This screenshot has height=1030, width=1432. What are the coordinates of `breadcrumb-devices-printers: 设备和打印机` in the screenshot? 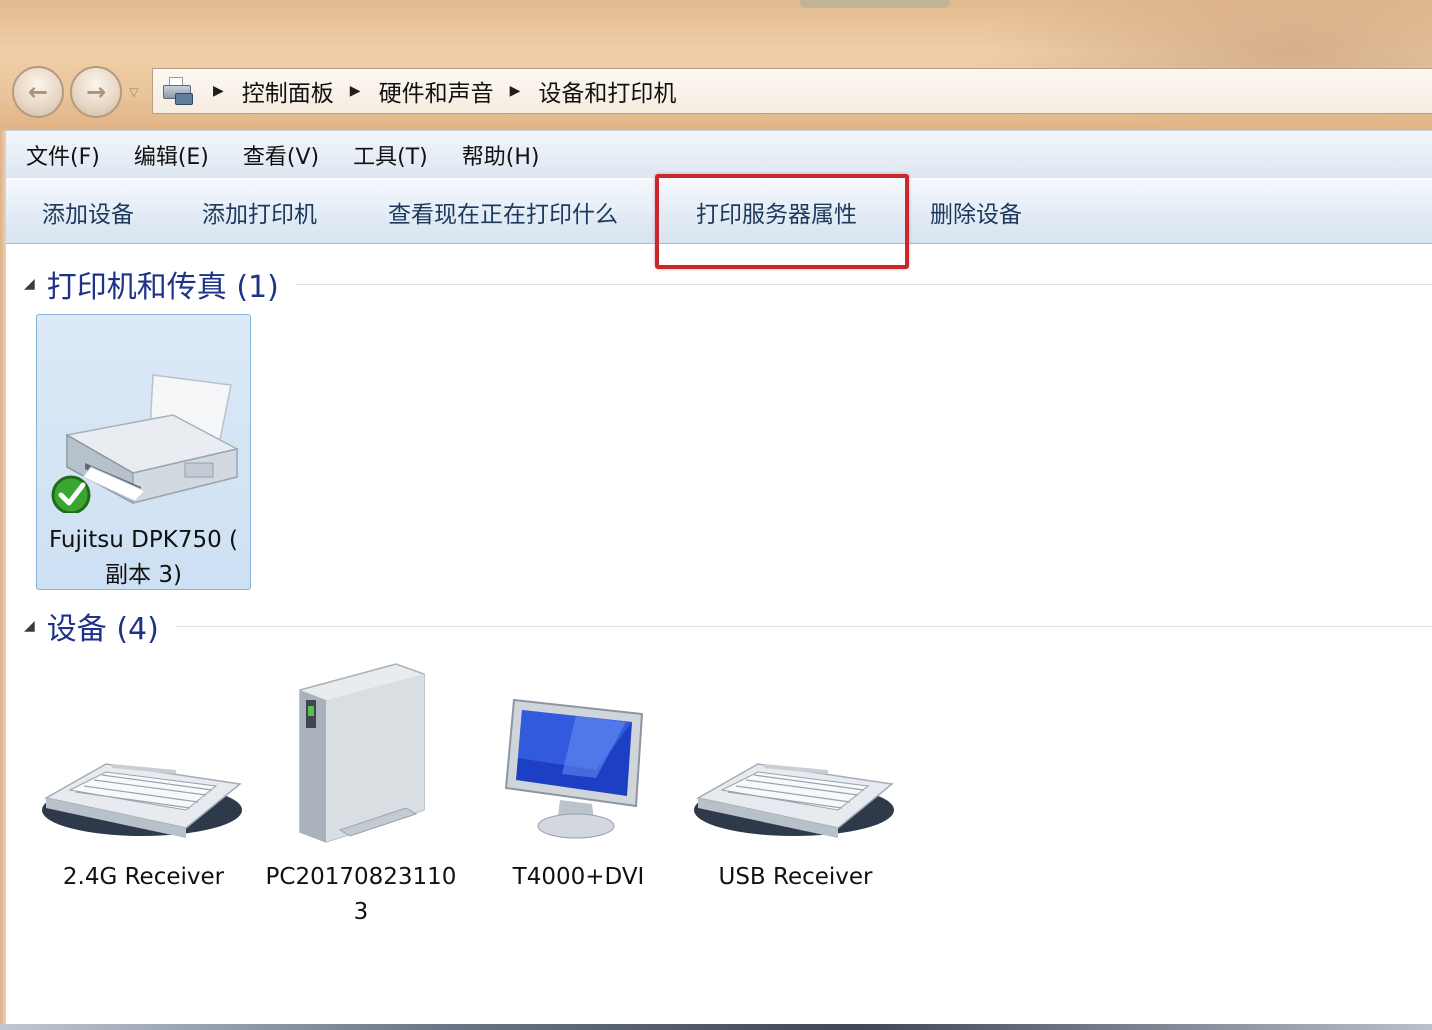 It's located at (607, 91).